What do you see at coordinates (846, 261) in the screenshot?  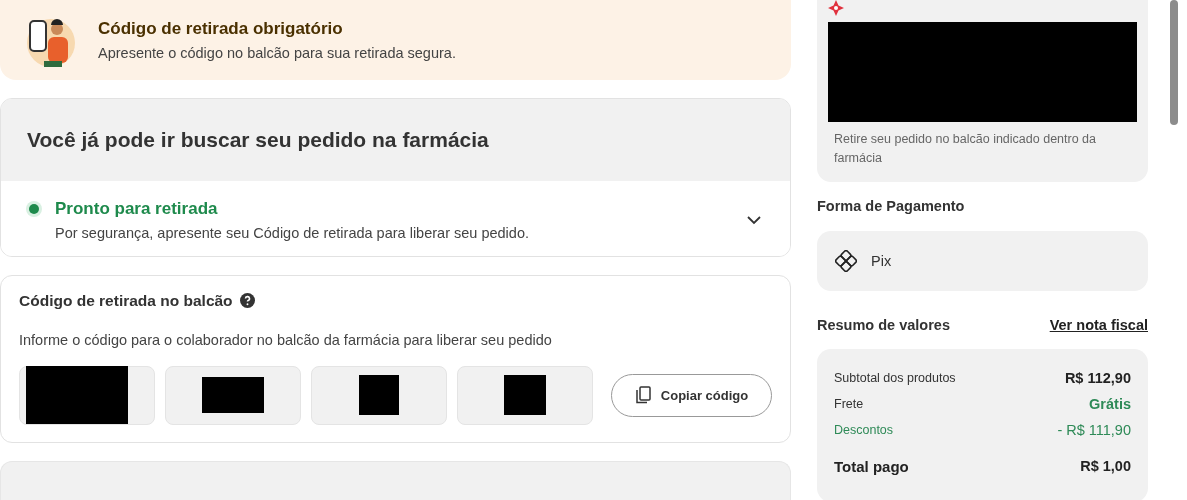 I see `pix-icon` at bounding box center [846, 261].